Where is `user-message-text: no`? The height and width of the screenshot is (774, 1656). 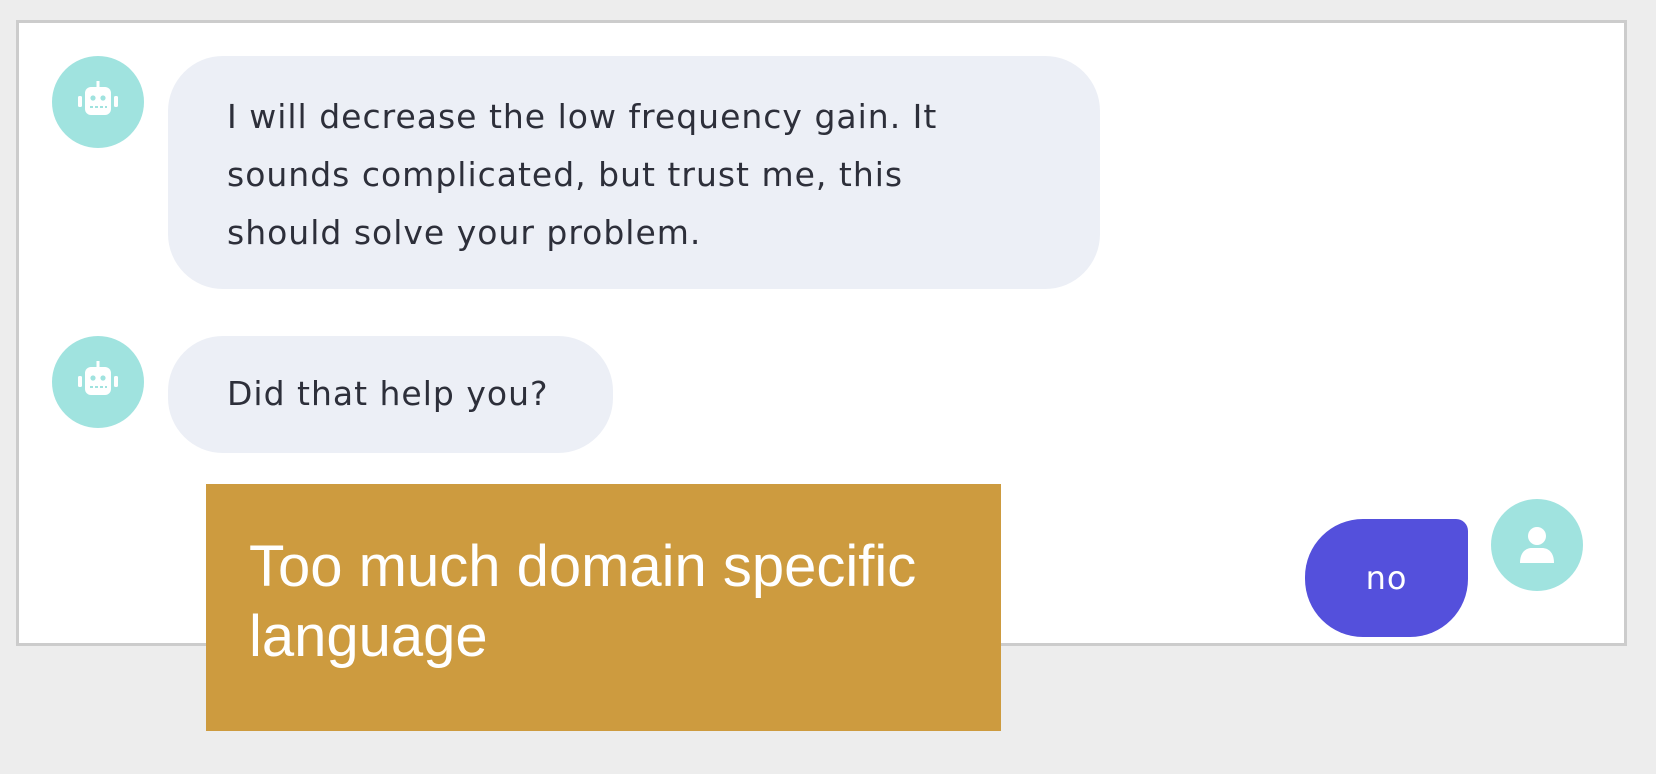 user-message-text: no is located at coordinates (1386, 578).